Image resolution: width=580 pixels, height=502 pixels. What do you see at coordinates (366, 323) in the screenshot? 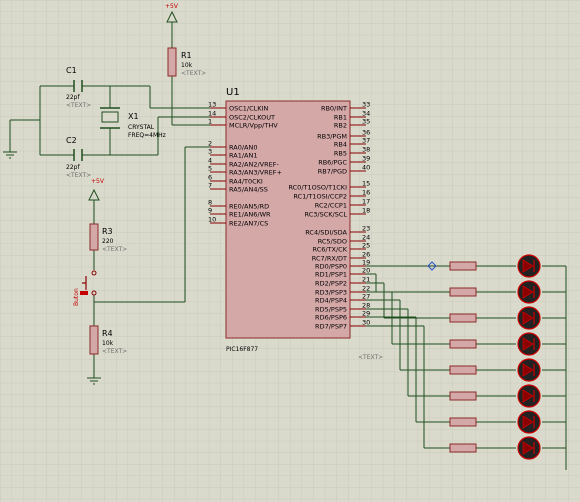
I see `ic-pin-number: 30` at bounding box center [366, 323].